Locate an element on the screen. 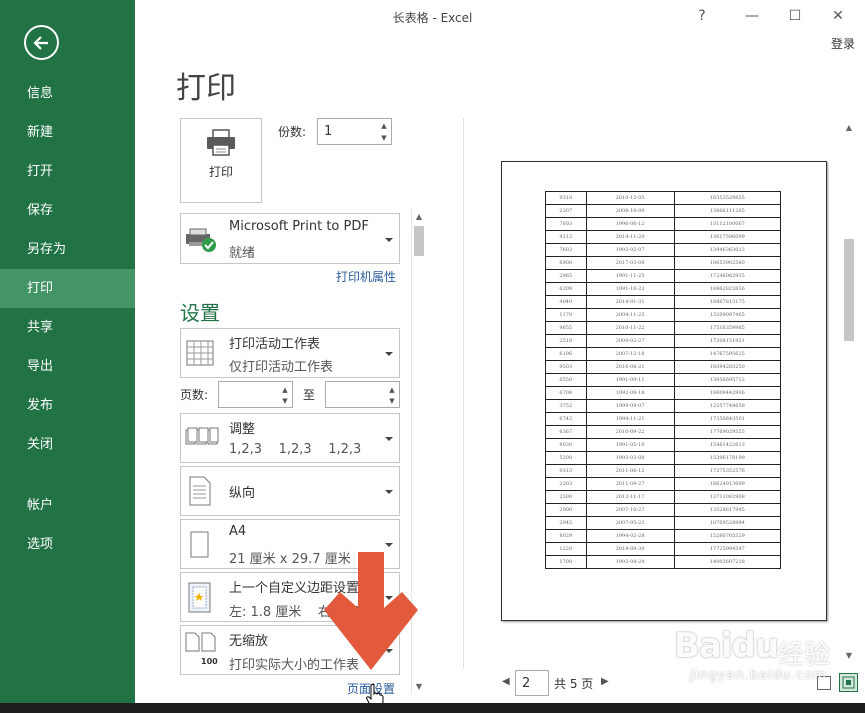  table-cell: 2965 is located at coordinates (566, 276).